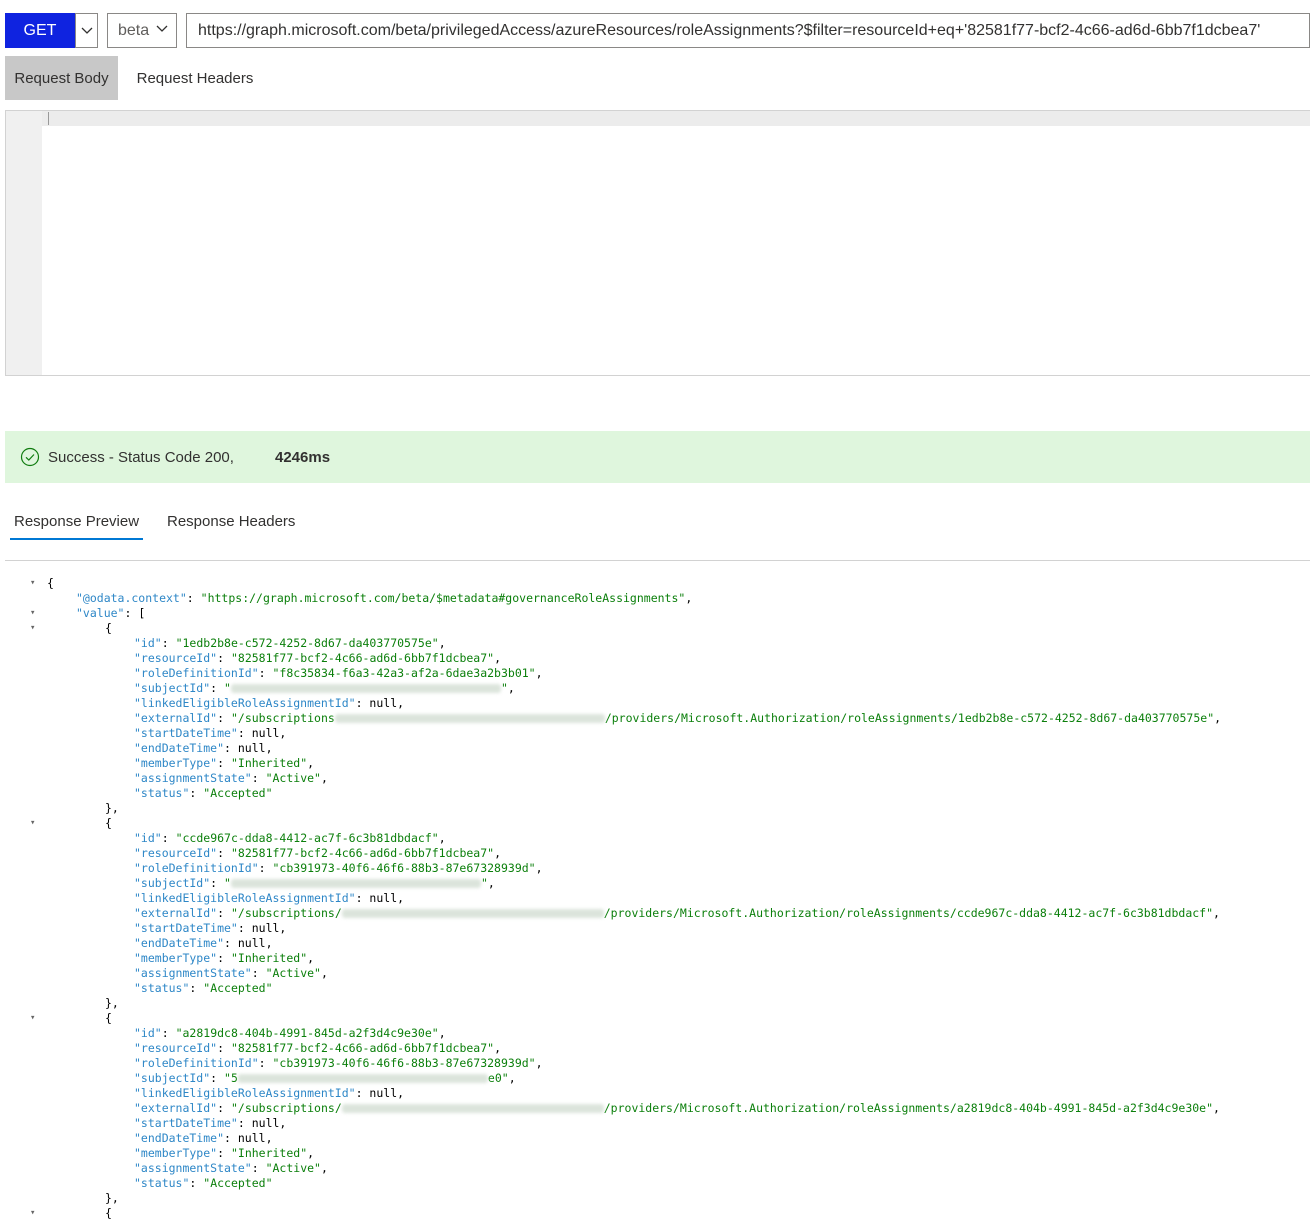 This screenshot has height=1221, width=1310. Describe the element at coordinates (303, 457) in the screenshot. I see `status-time: 4246ms` at that location.